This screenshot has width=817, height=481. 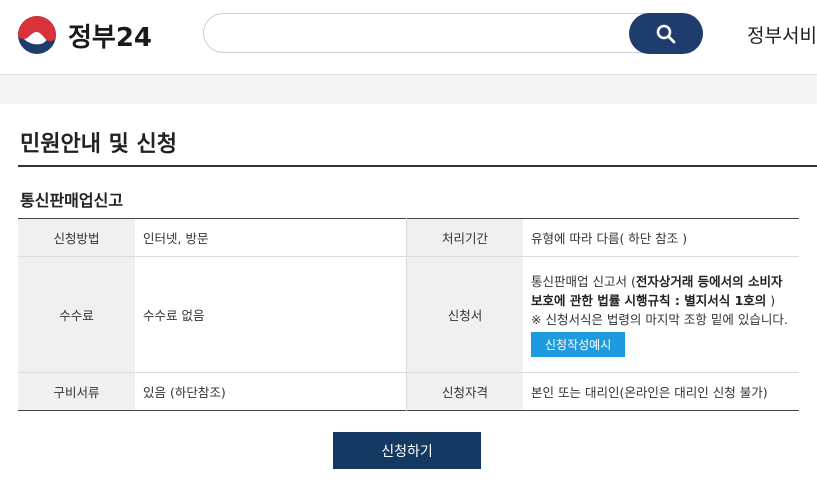 I want to click on title-divider, so click(x=417, y=166).